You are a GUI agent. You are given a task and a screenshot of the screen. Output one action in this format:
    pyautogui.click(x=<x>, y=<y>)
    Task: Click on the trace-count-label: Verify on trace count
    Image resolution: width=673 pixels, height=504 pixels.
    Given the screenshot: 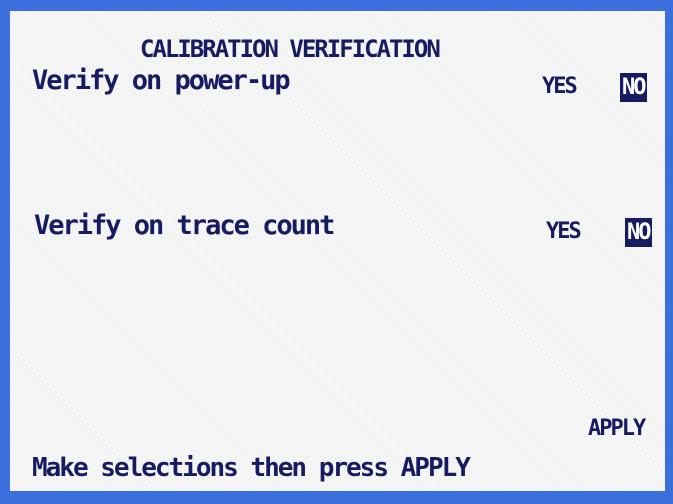 What is the action you would take?
    pyautogui.click(x=184, y=225)
    